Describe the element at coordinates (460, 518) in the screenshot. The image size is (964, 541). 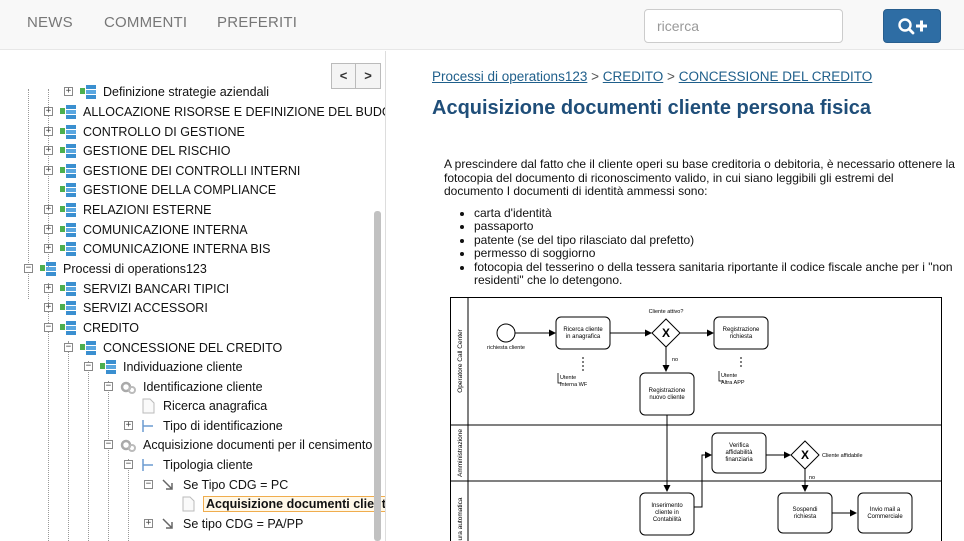
I see `lane-label: ura automatica` at that location.